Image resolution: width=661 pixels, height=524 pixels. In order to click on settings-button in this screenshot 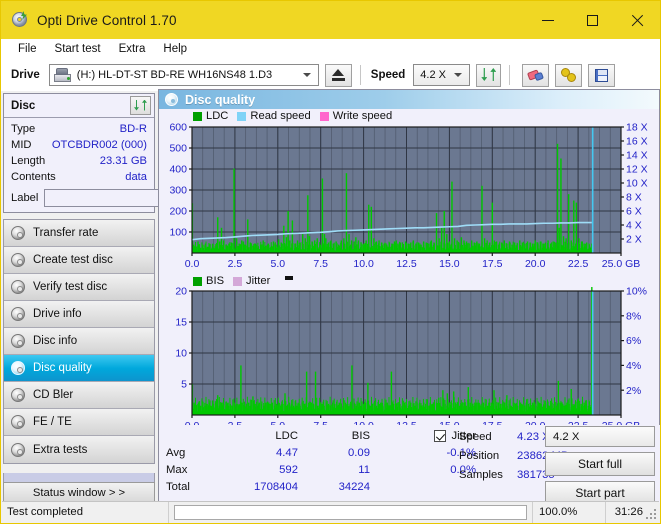, I will do `click(569, 75)`.